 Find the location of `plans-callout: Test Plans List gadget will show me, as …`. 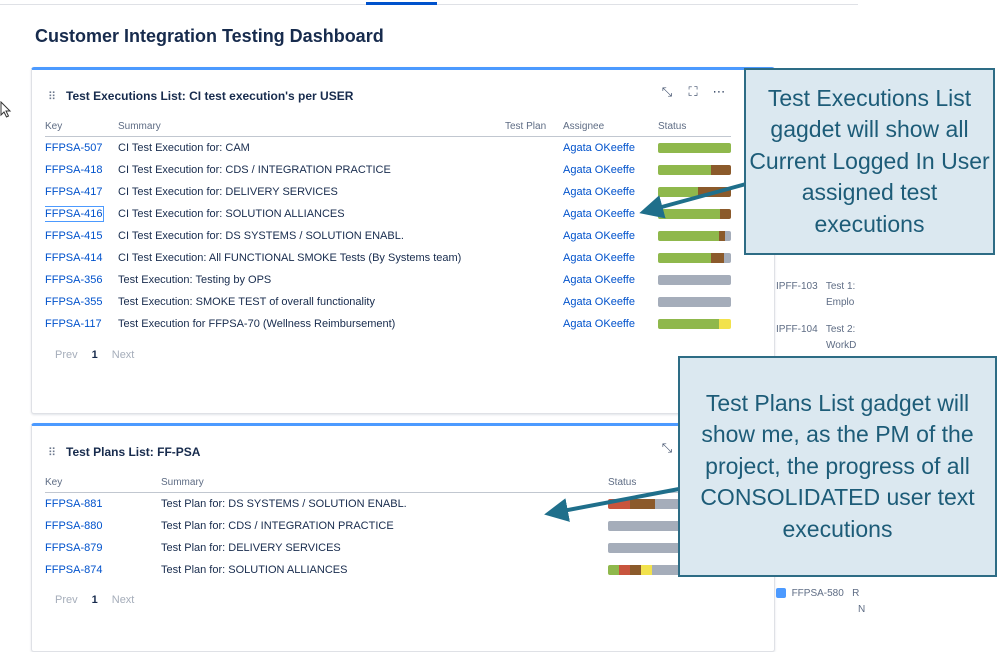

plans-callout: Test Plans List gadget will show me, as … is located at coordinates (837, 466).